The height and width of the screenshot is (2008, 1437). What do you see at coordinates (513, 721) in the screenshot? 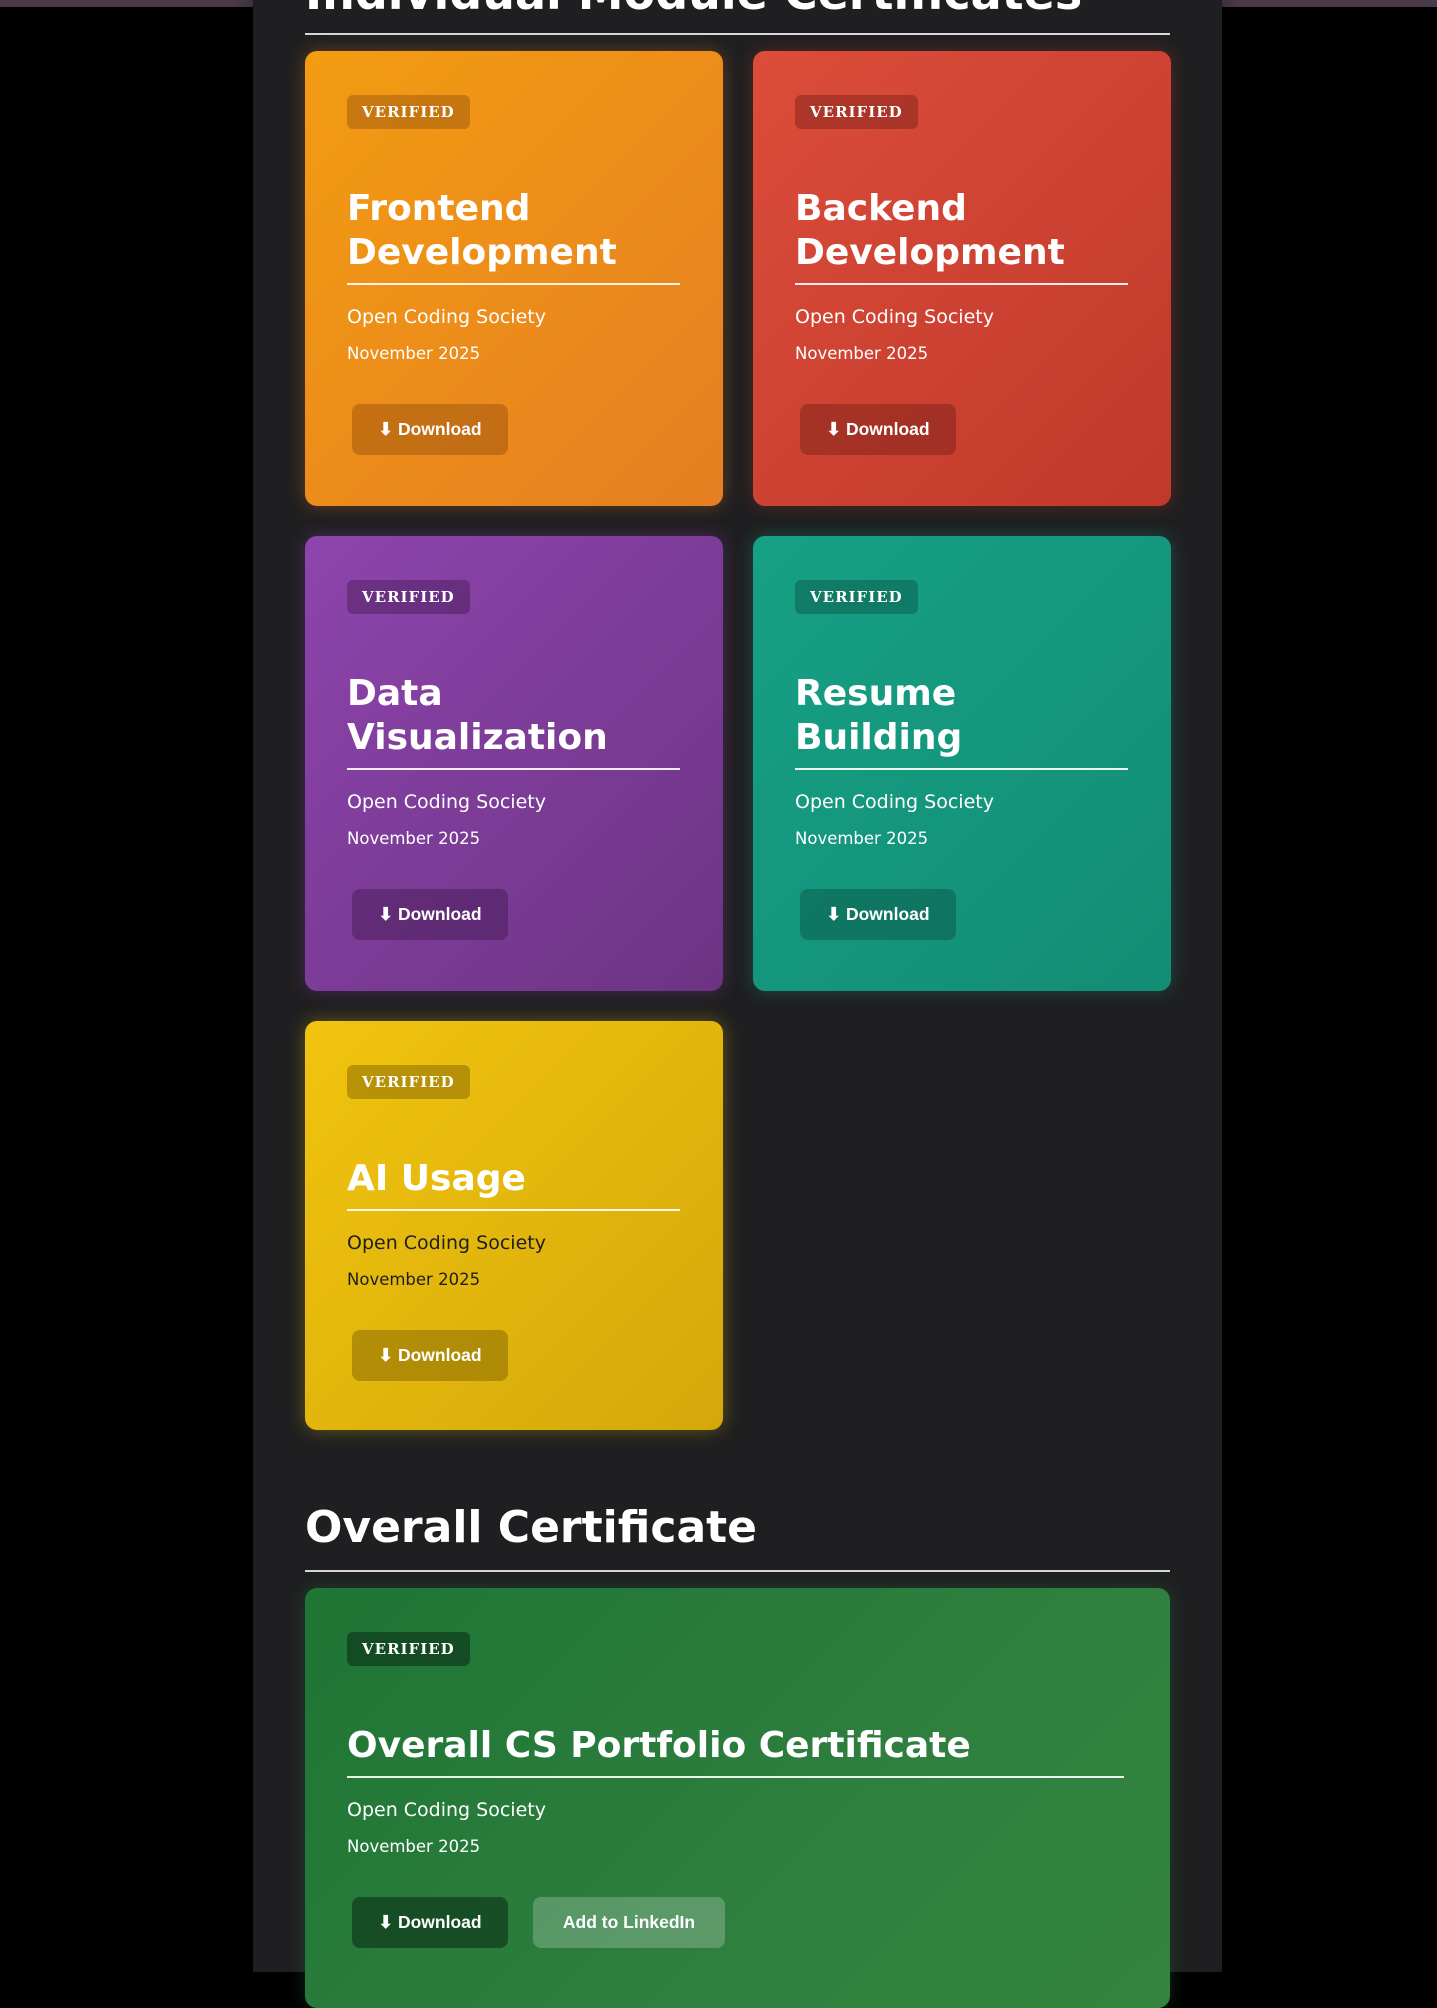
I see `certificate-title: Data Visualization` at bounding box center [513, 721].